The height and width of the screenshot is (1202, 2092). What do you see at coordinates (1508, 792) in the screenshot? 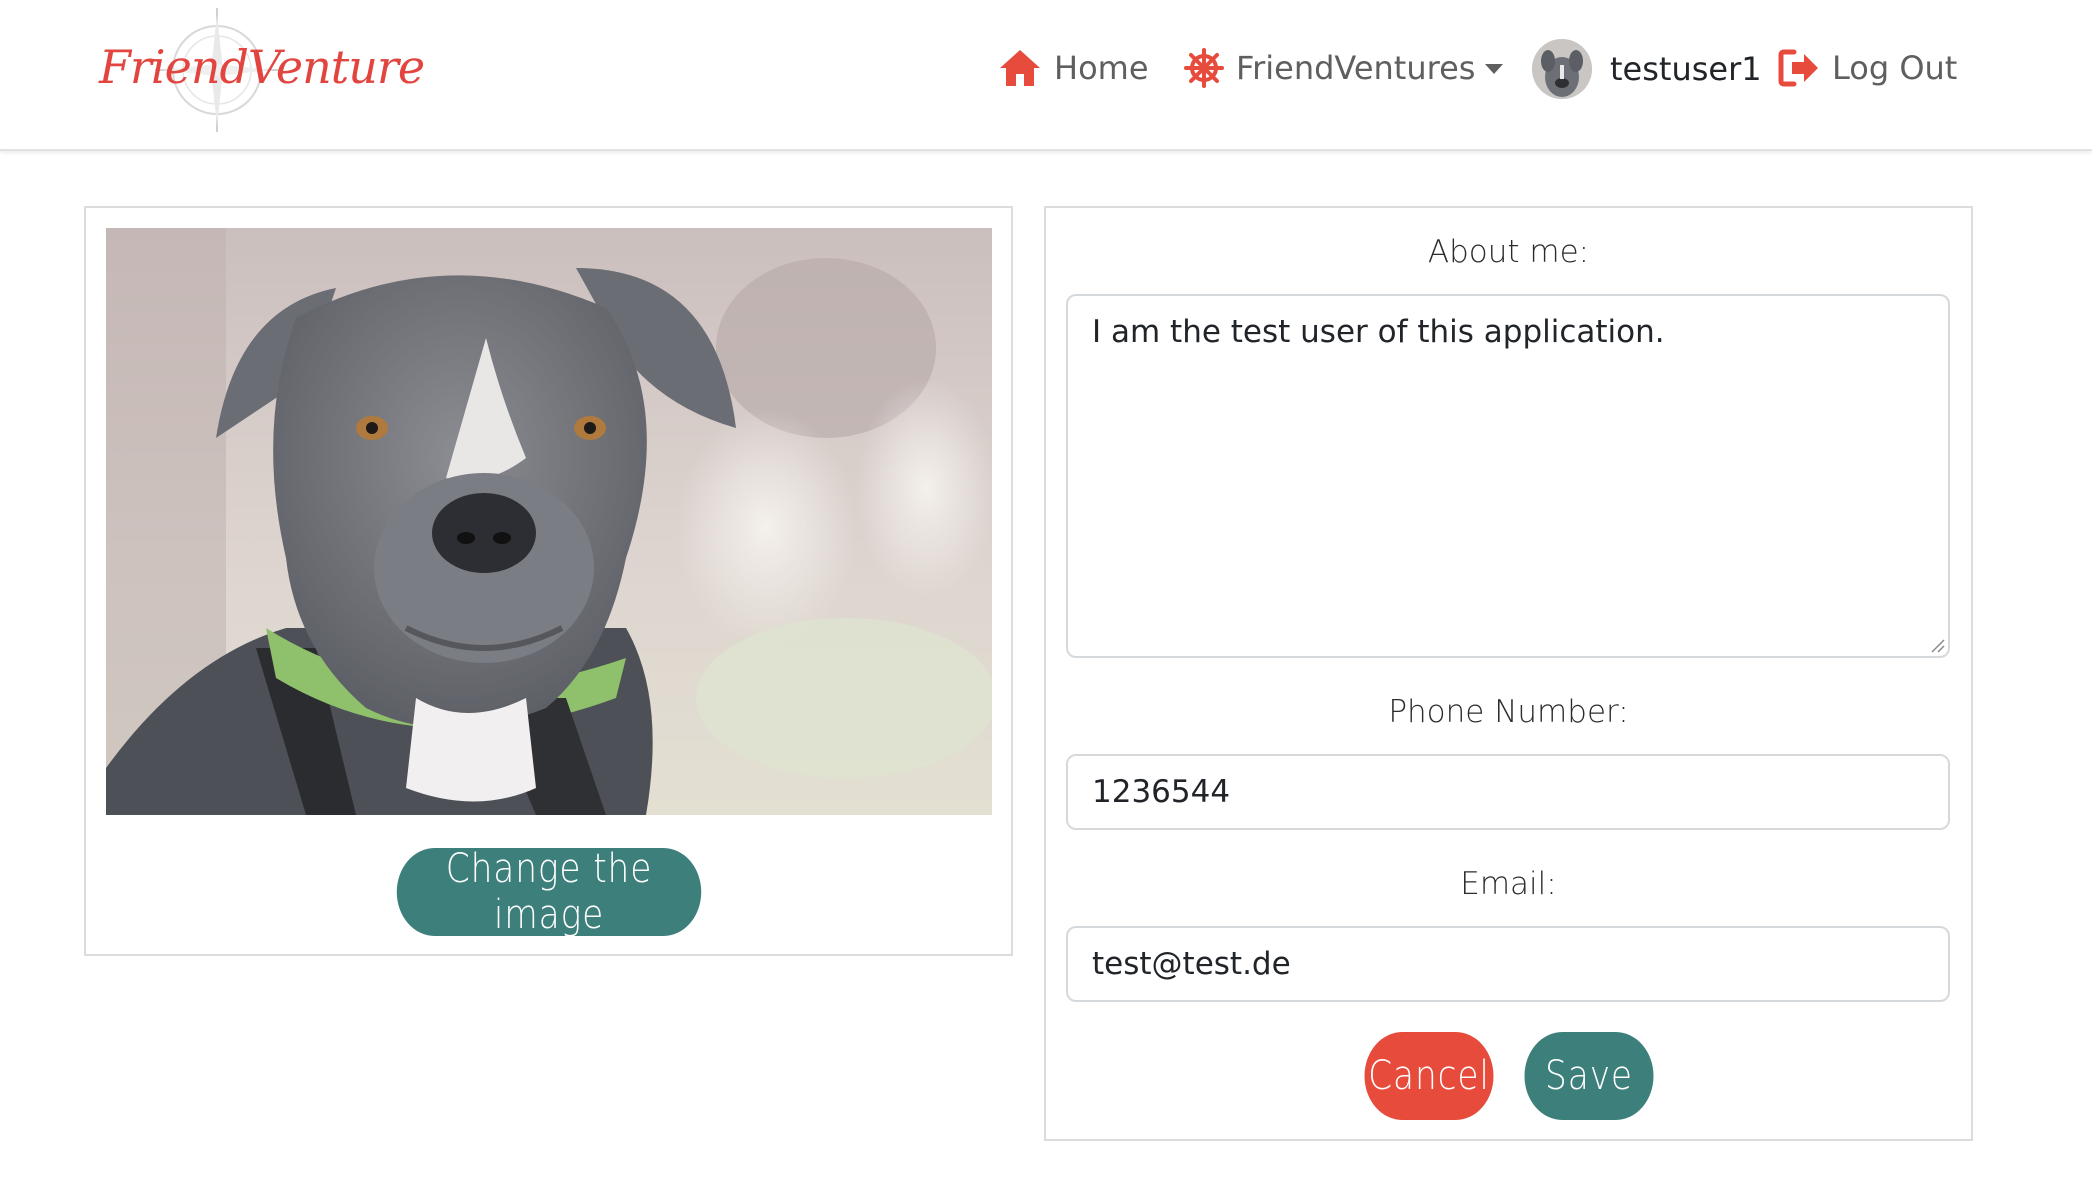
I see `phone-number-input` at bounding box center [1508, 792].